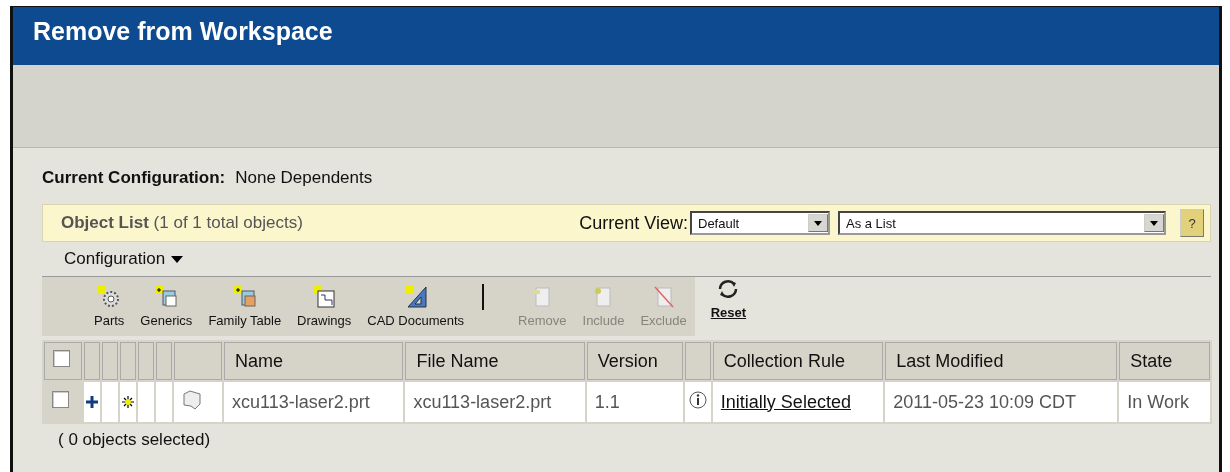 The height and width of the screenshot is (472, 1230). Describe the element at coordinates (1001, 361) in the screenshot. I see `column-header: Last Modified` at that location.